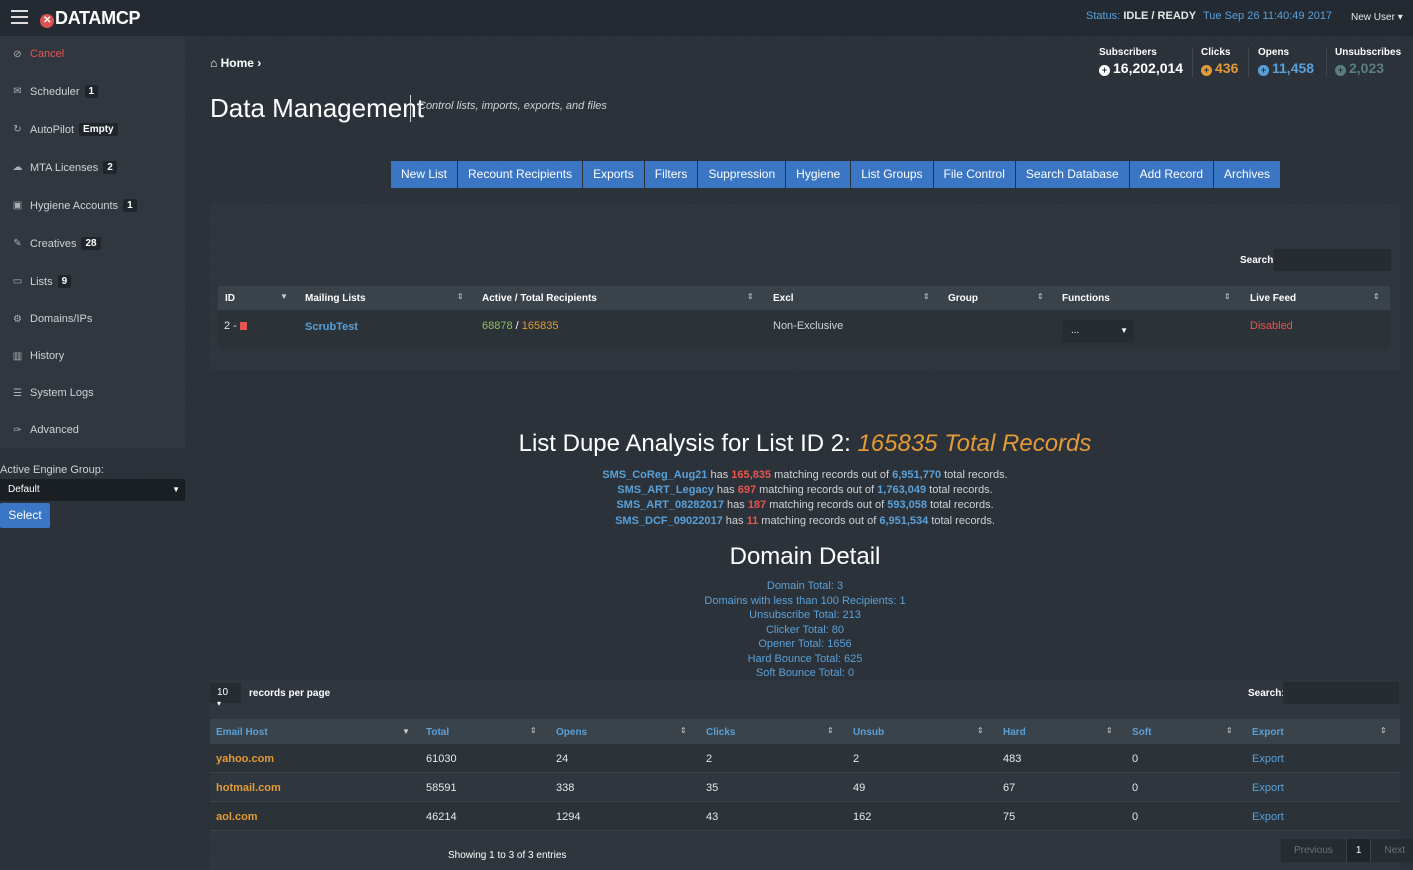 This screenshot has height=870, width=1413. Describe the element at coordinates (1359, 850) in the screenshot. I see `pagination-page-1: 1` at that location.